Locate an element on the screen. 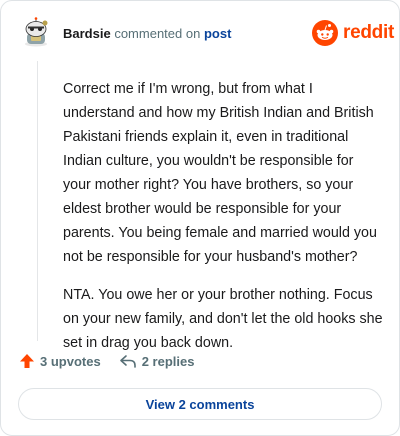 This screenshot has height=436, width=400. reply-count: 2 replies is located at coordinates (168, 361).